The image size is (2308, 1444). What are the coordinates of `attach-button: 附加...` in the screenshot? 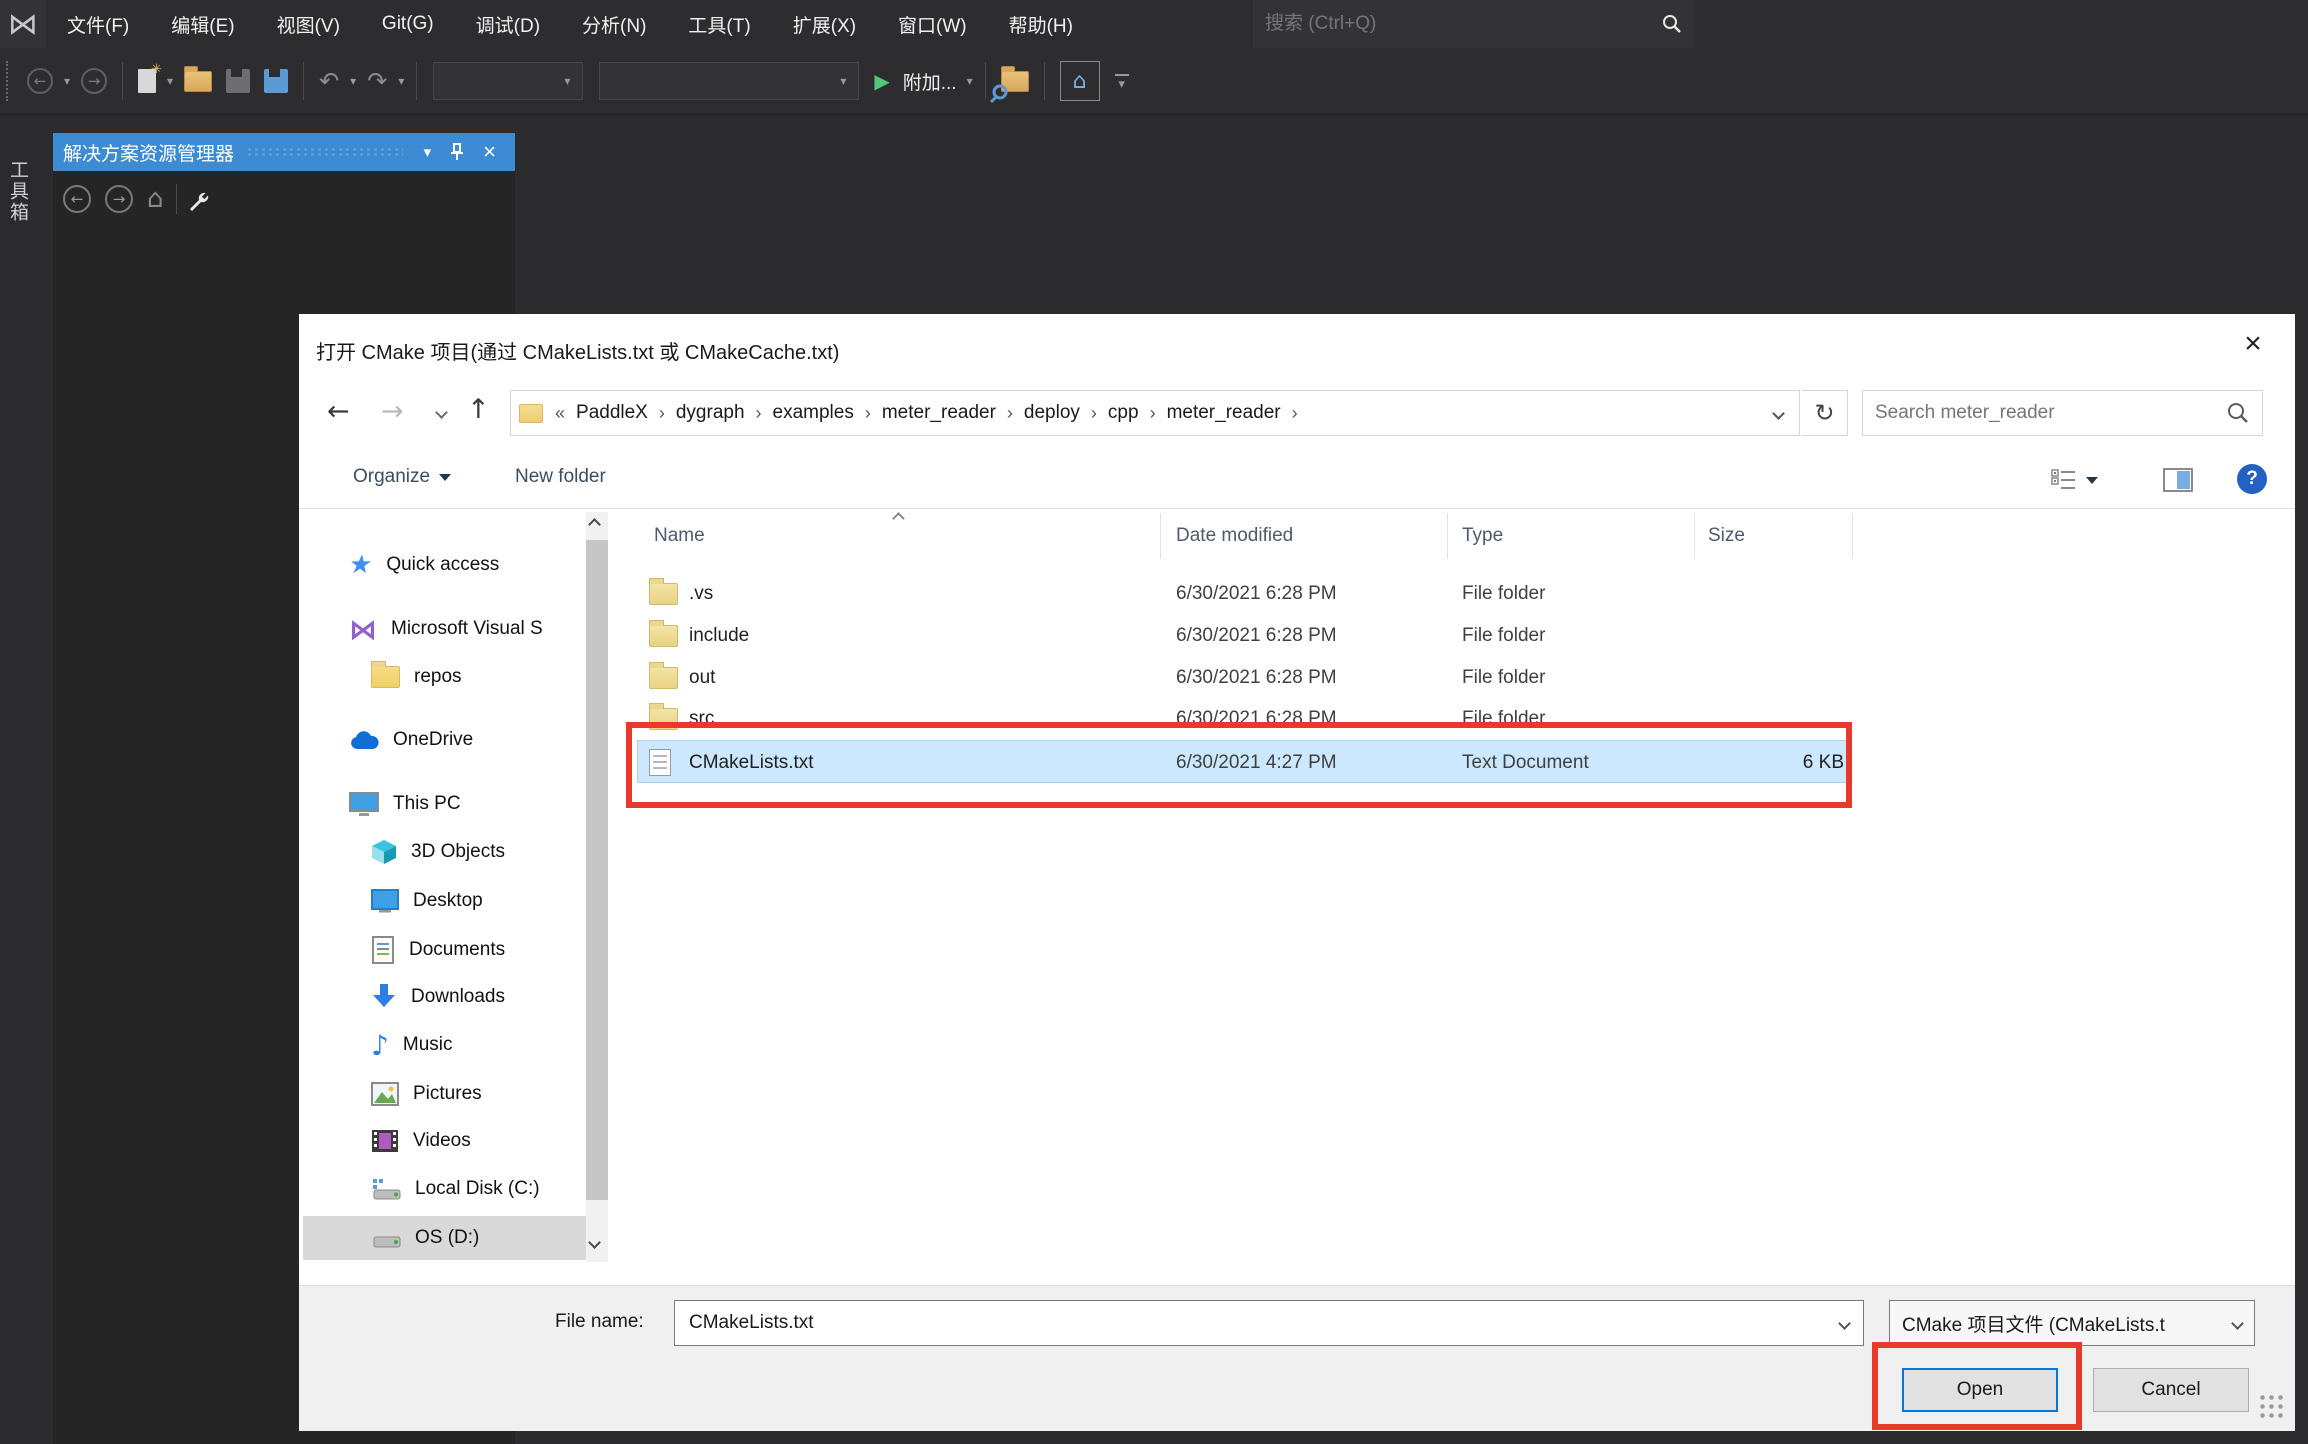 It's located at (930, 81).